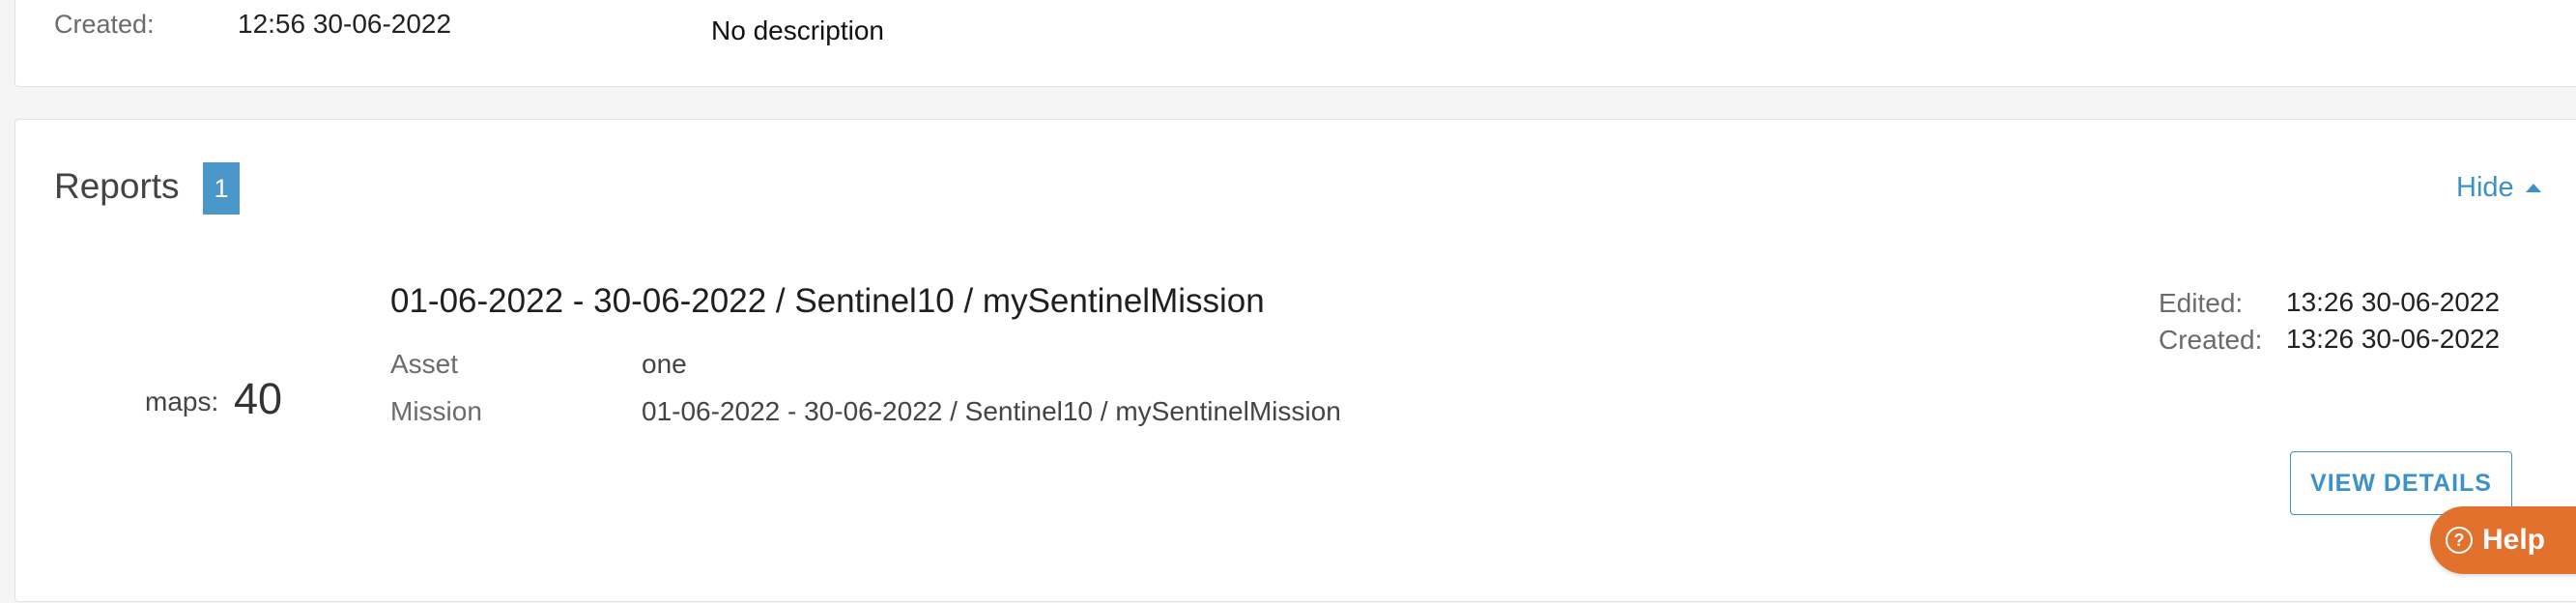 The image size is (2576, 603). I want to click on report-created-value: 13:26 30-06-2022, so click(2394, 339).